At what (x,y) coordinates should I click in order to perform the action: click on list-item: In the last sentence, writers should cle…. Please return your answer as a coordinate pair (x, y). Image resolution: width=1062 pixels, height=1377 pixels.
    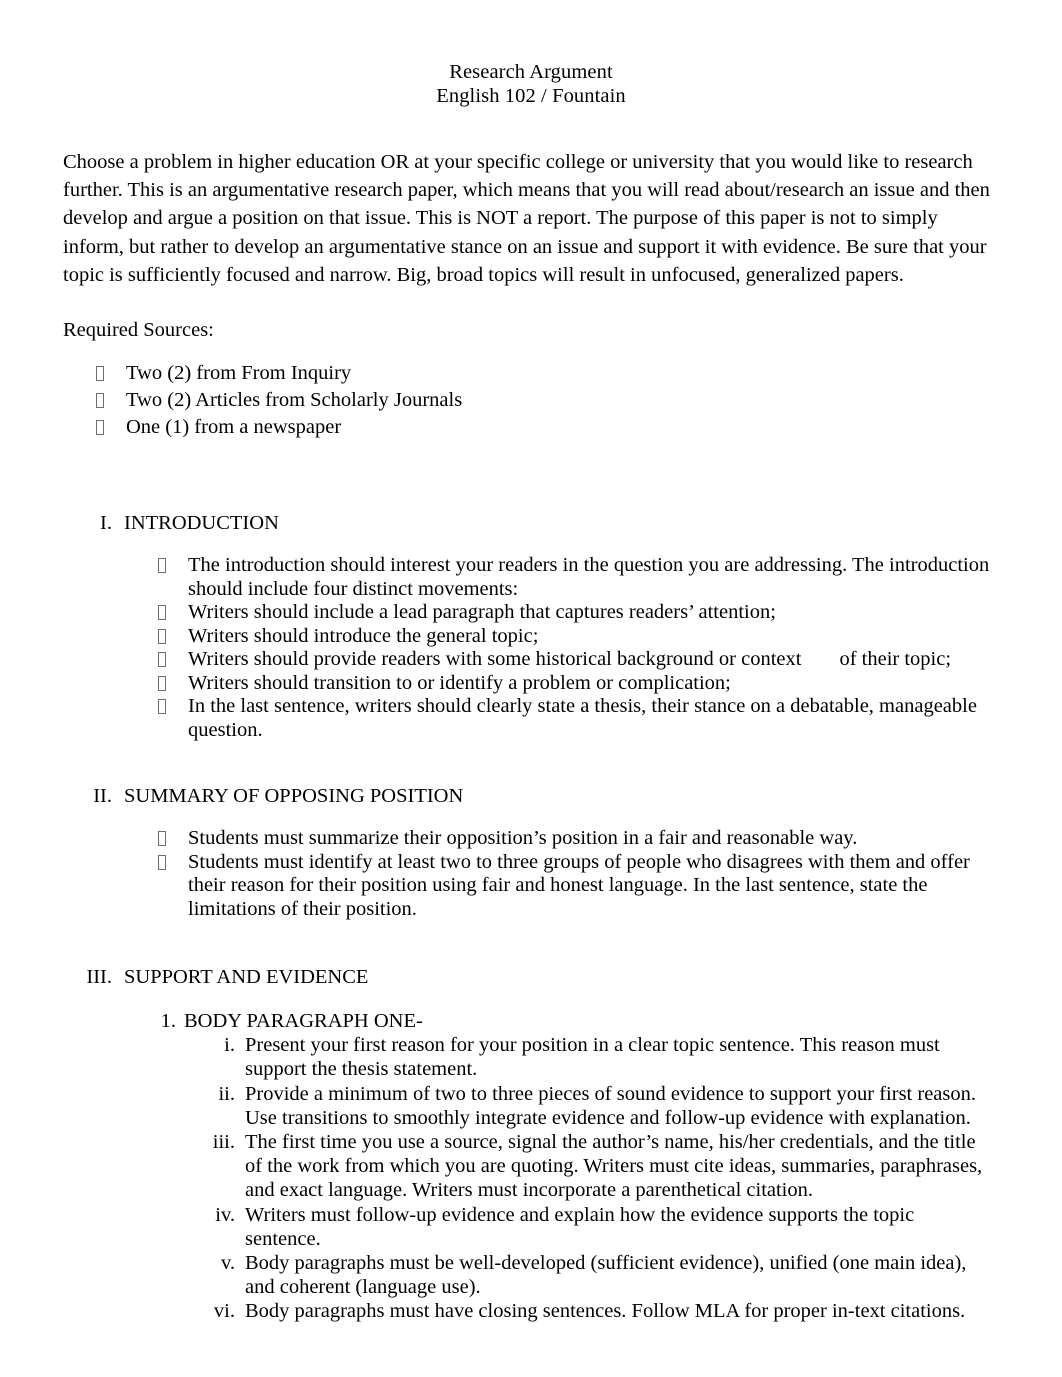
    Looking at the image, I should click on (529, 718).